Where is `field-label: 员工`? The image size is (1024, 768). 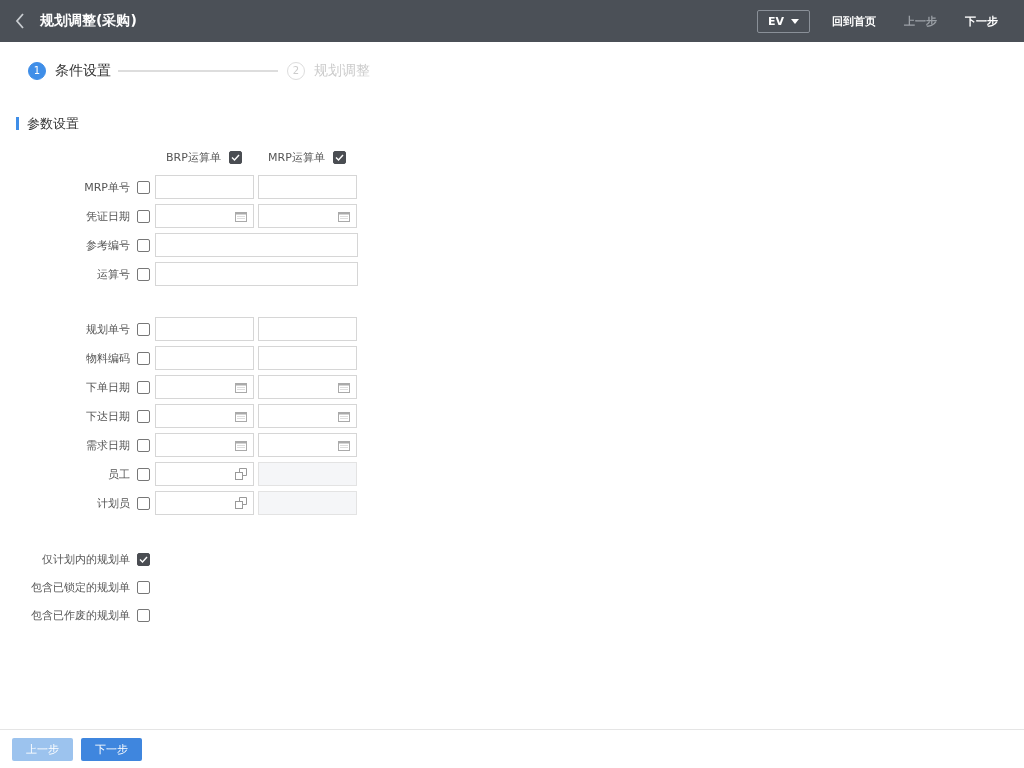
field-label: 员工 is located at coordinates (118, 474).